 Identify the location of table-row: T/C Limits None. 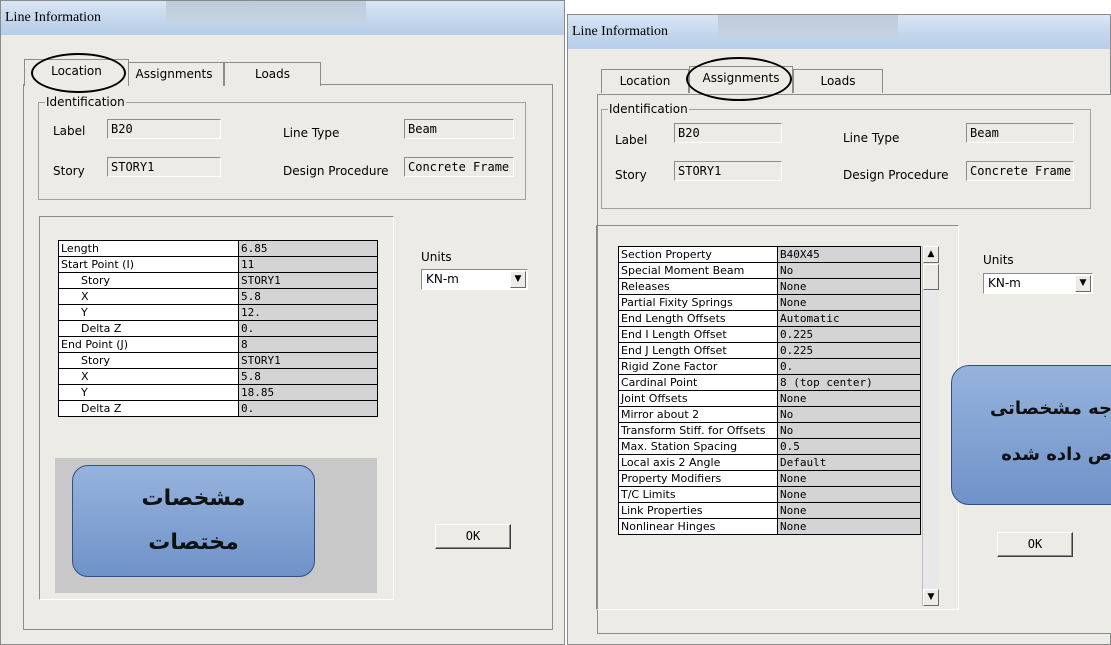
(769, 494).